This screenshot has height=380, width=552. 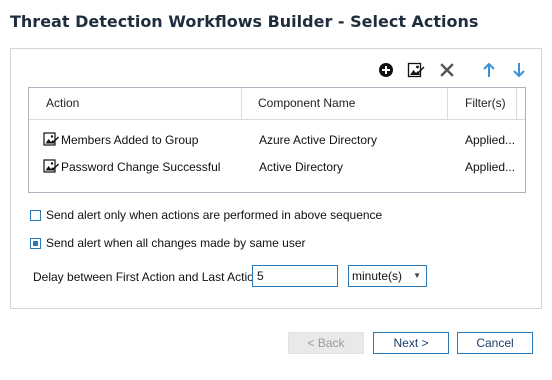 I want to click on edit-image-icon, so click(x=416, y=70).